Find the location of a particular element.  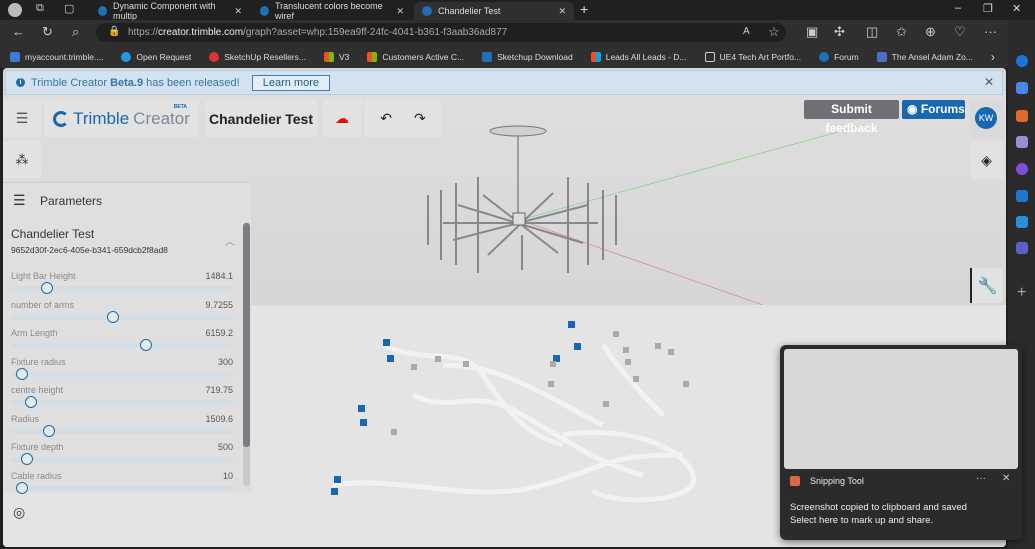

close-window-button: ✕ is located at coordinates (1016, 8).